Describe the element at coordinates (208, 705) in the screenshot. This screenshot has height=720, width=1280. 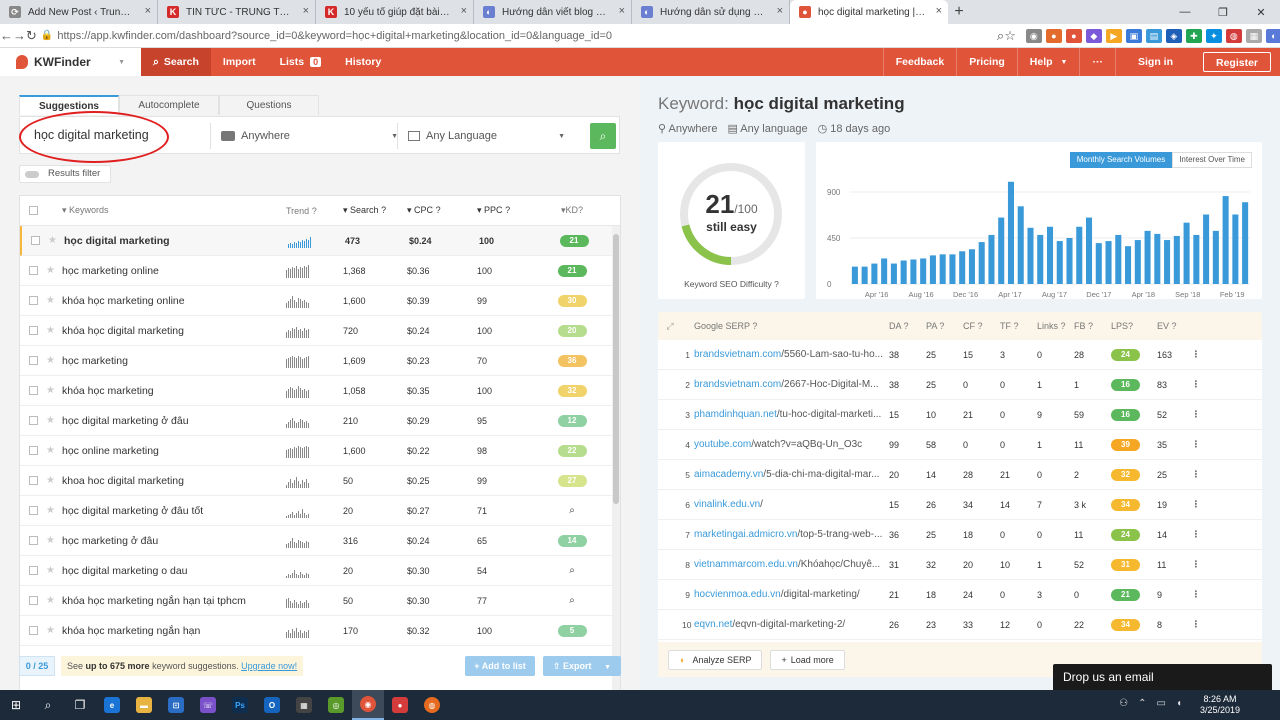
I see `viber-icon: ☏` at that location.